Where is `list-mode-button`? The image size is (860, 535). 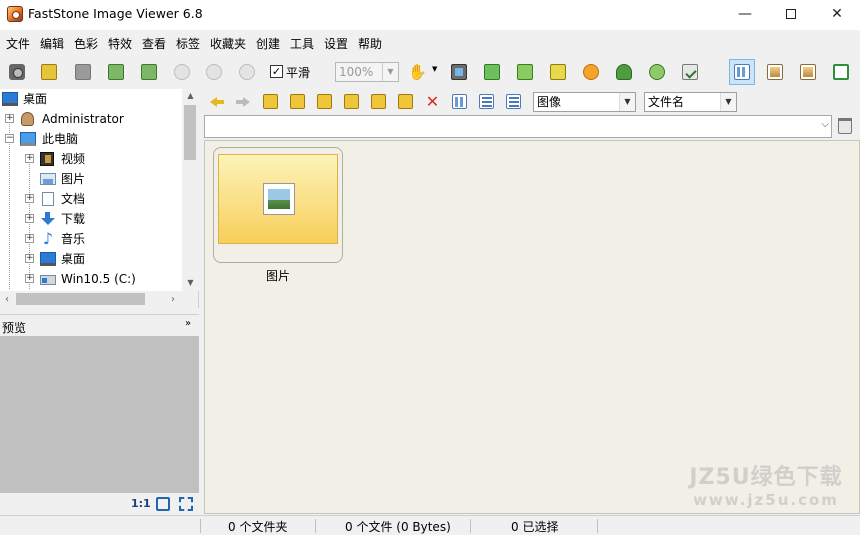 list-mode-button is located at coordinates (487, 101).